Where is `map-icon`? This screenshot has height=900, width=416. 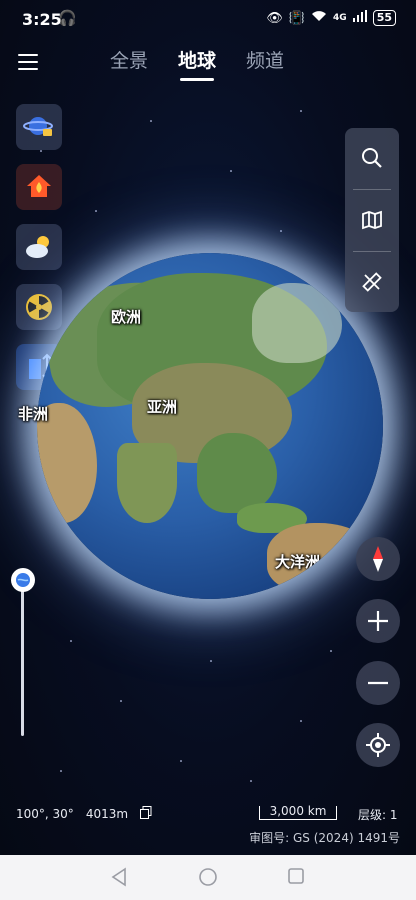 map-icon is located at coordinates (372, 220).